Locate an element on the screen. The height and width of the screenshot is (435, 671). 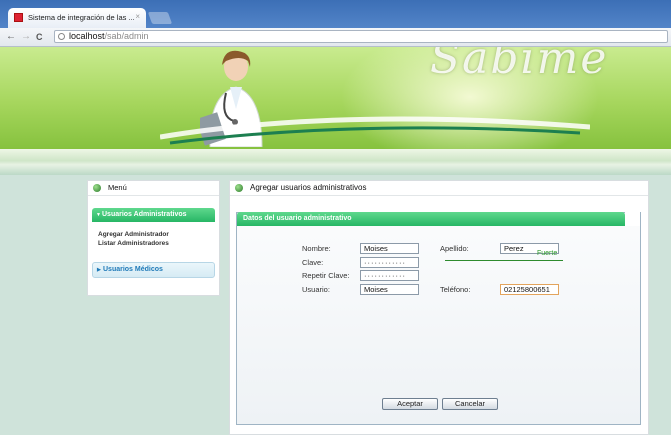
browser-tab-strip: Sistema de integración de las ... × is located at coordinates (335, 14).